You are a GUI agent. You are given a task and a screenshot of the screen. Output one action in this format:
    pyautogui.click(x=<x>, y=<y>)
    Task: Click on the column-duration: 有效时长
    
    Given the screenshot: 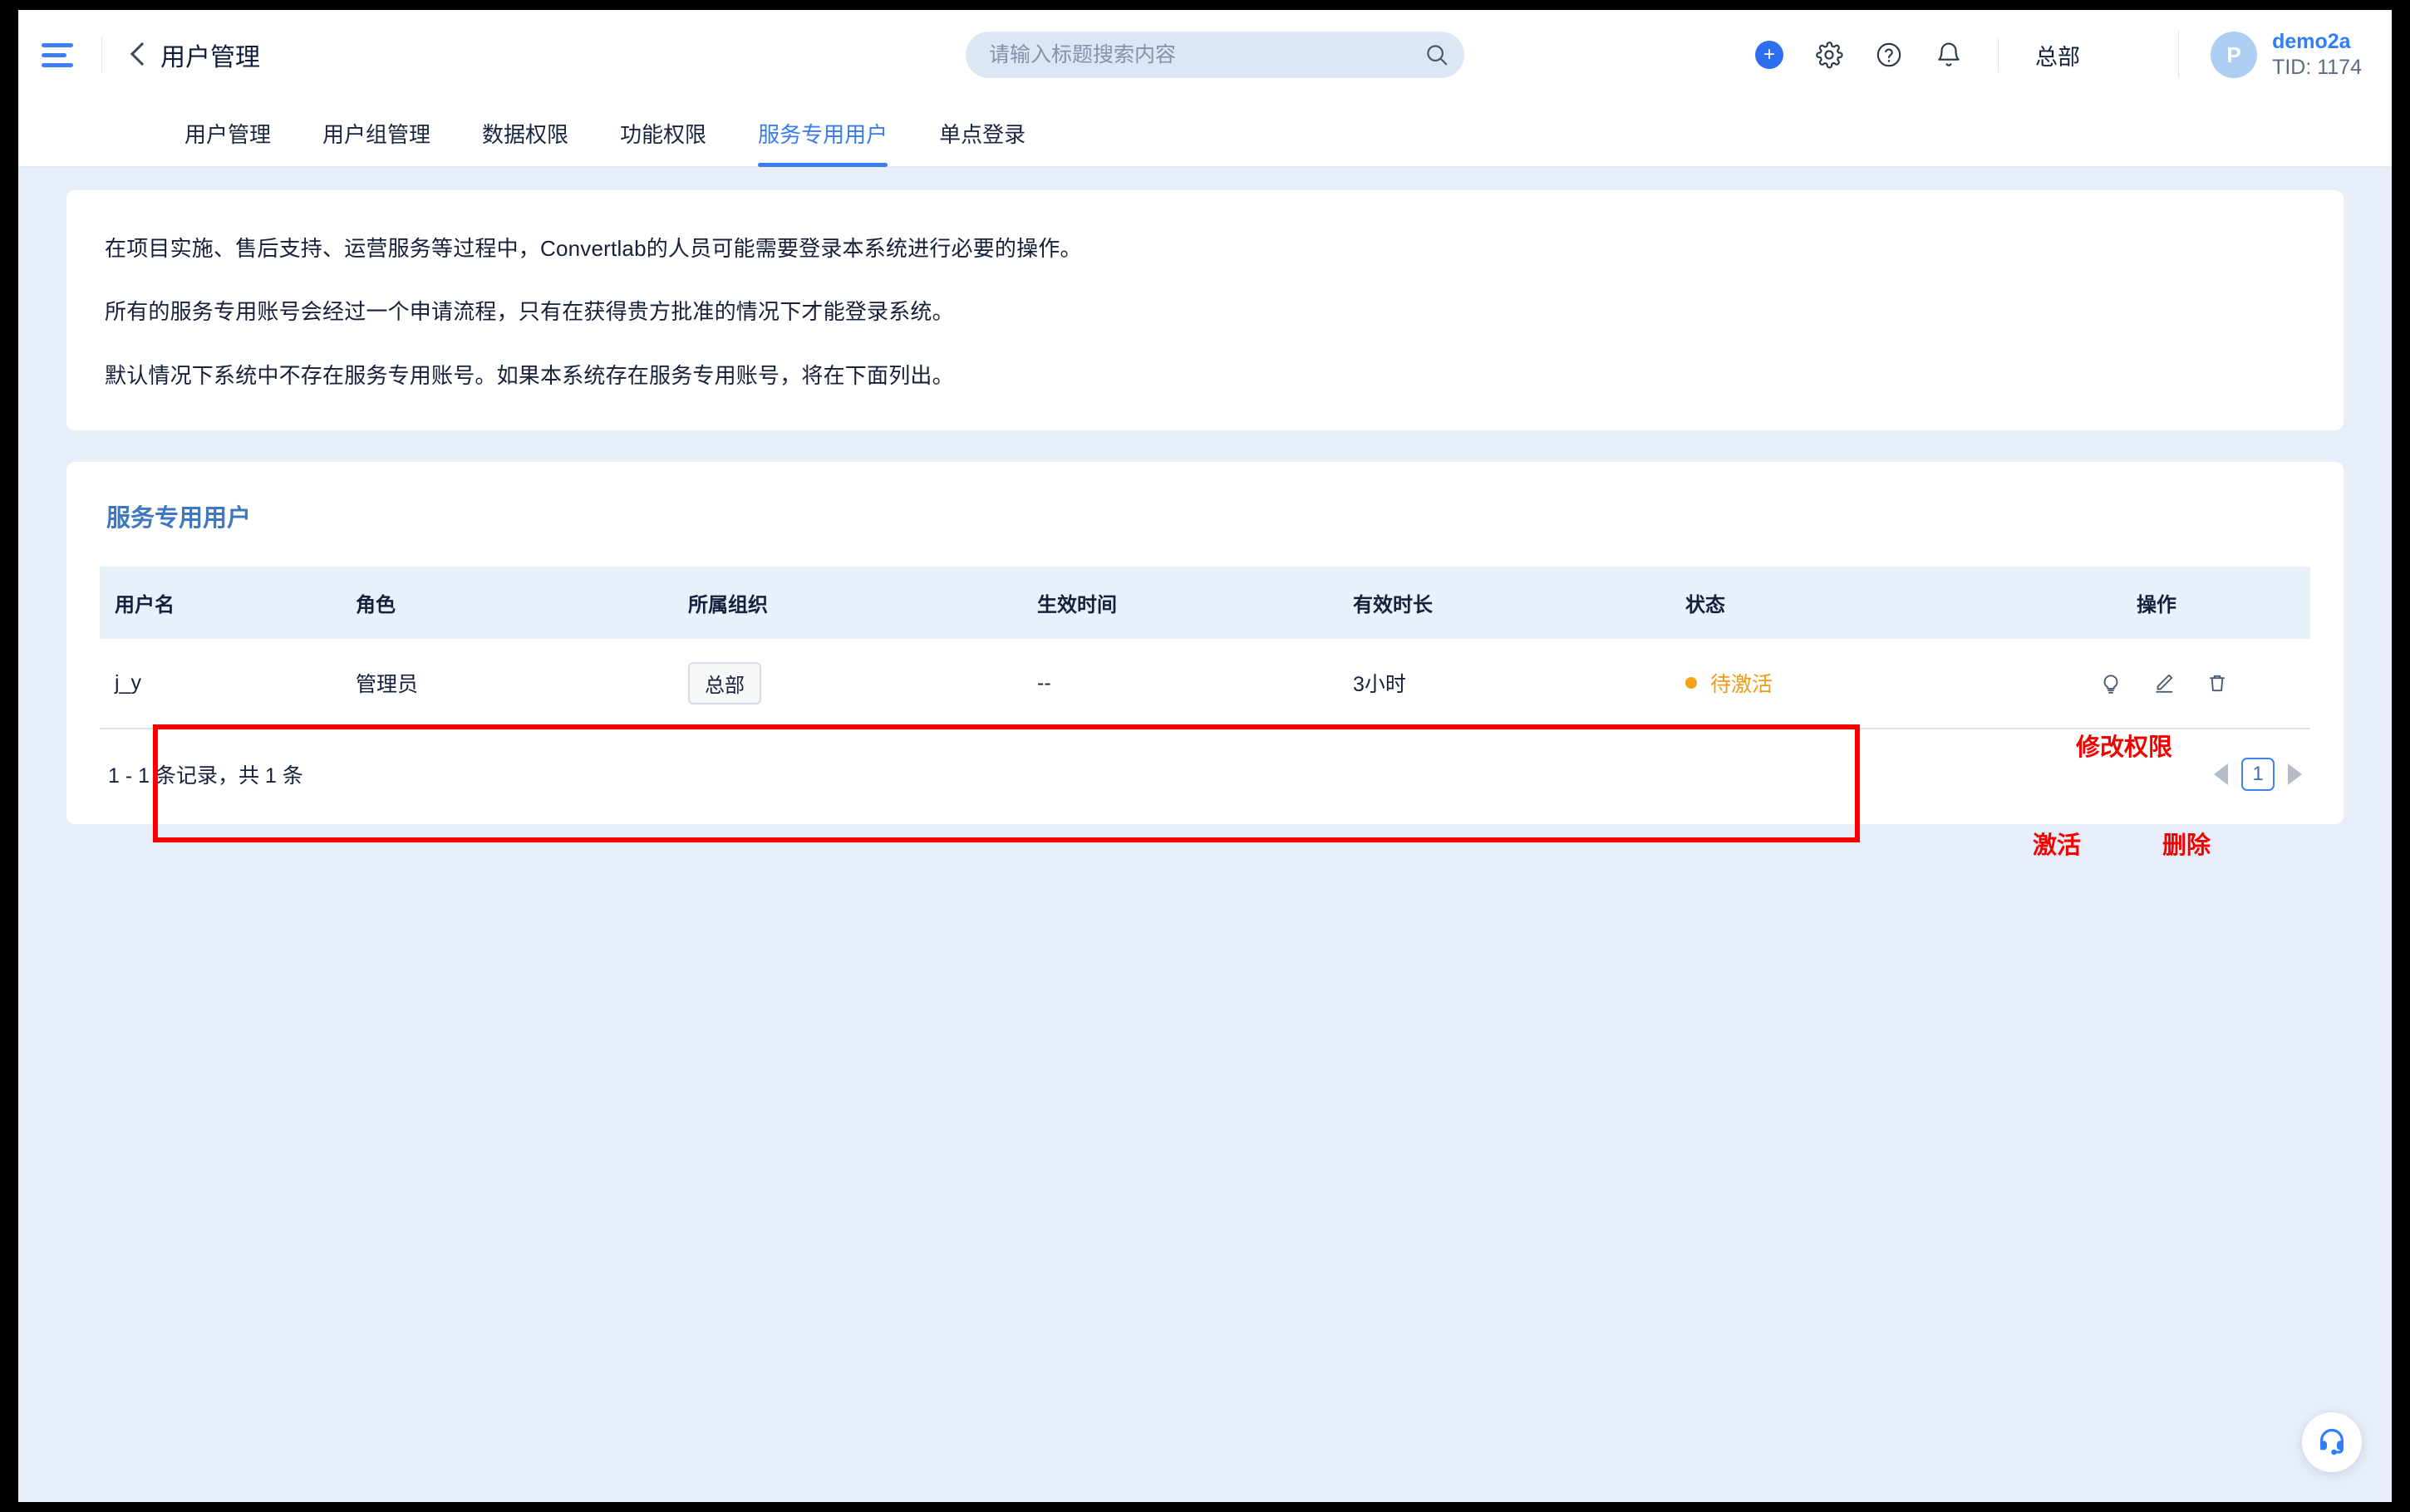 What is the action you would take?
    pyautogui.click(x=1393, y=604)
    